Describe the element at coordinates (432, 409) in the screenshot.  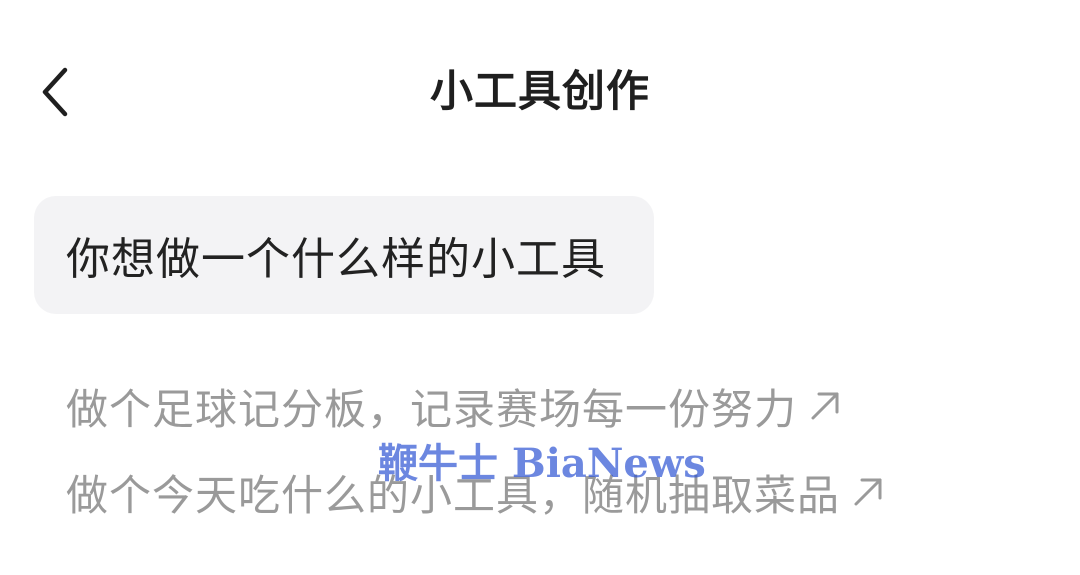
I see `suggestion-label: 做个足球记分板，记录赛场每一份努力` at that location.